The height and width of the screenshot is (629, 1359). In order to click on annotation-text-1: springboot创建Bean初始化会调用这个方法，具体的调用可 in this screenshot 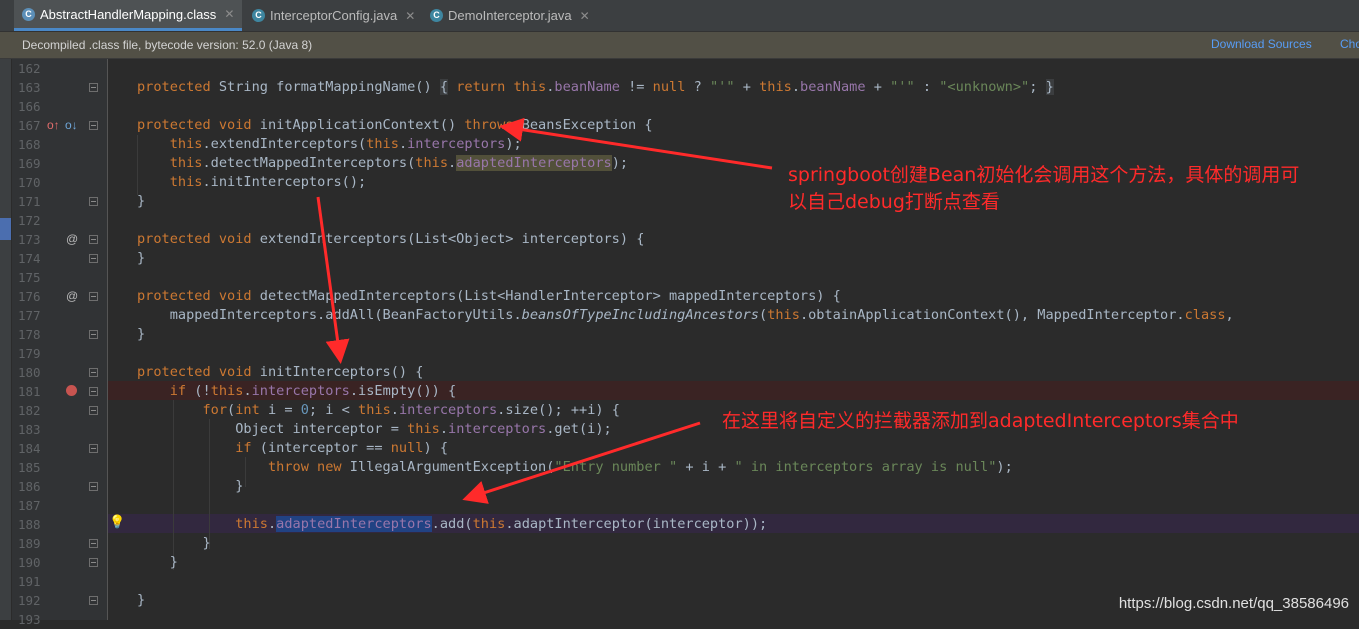, I will do `click(1044, 175)`.